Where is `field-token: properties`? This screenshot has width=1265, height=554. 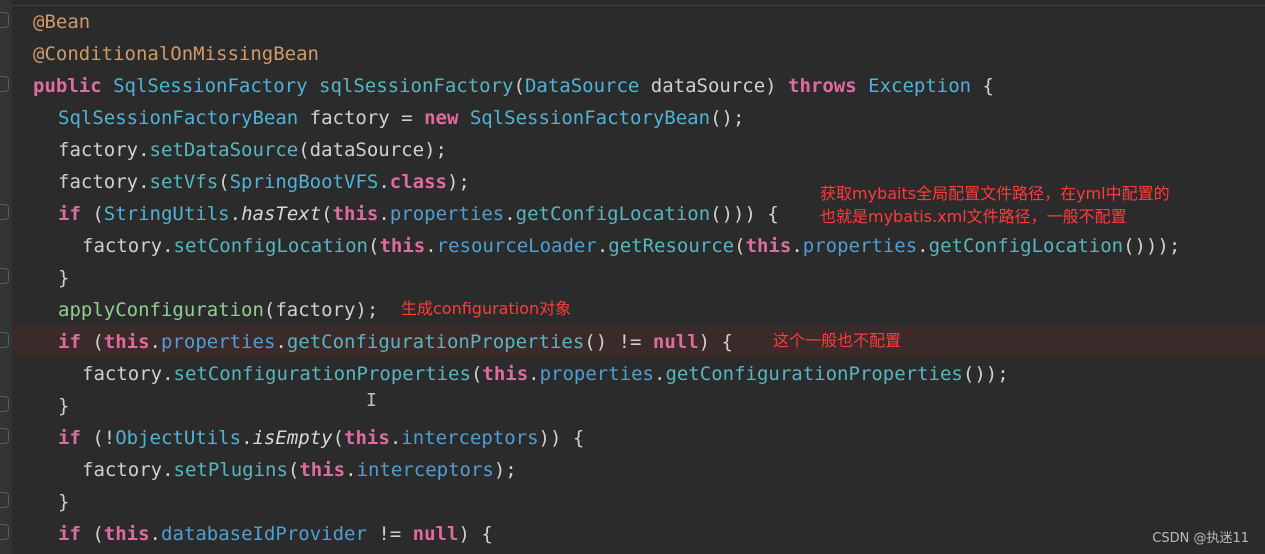 field-token: properties is located at coordinates (596, 374).